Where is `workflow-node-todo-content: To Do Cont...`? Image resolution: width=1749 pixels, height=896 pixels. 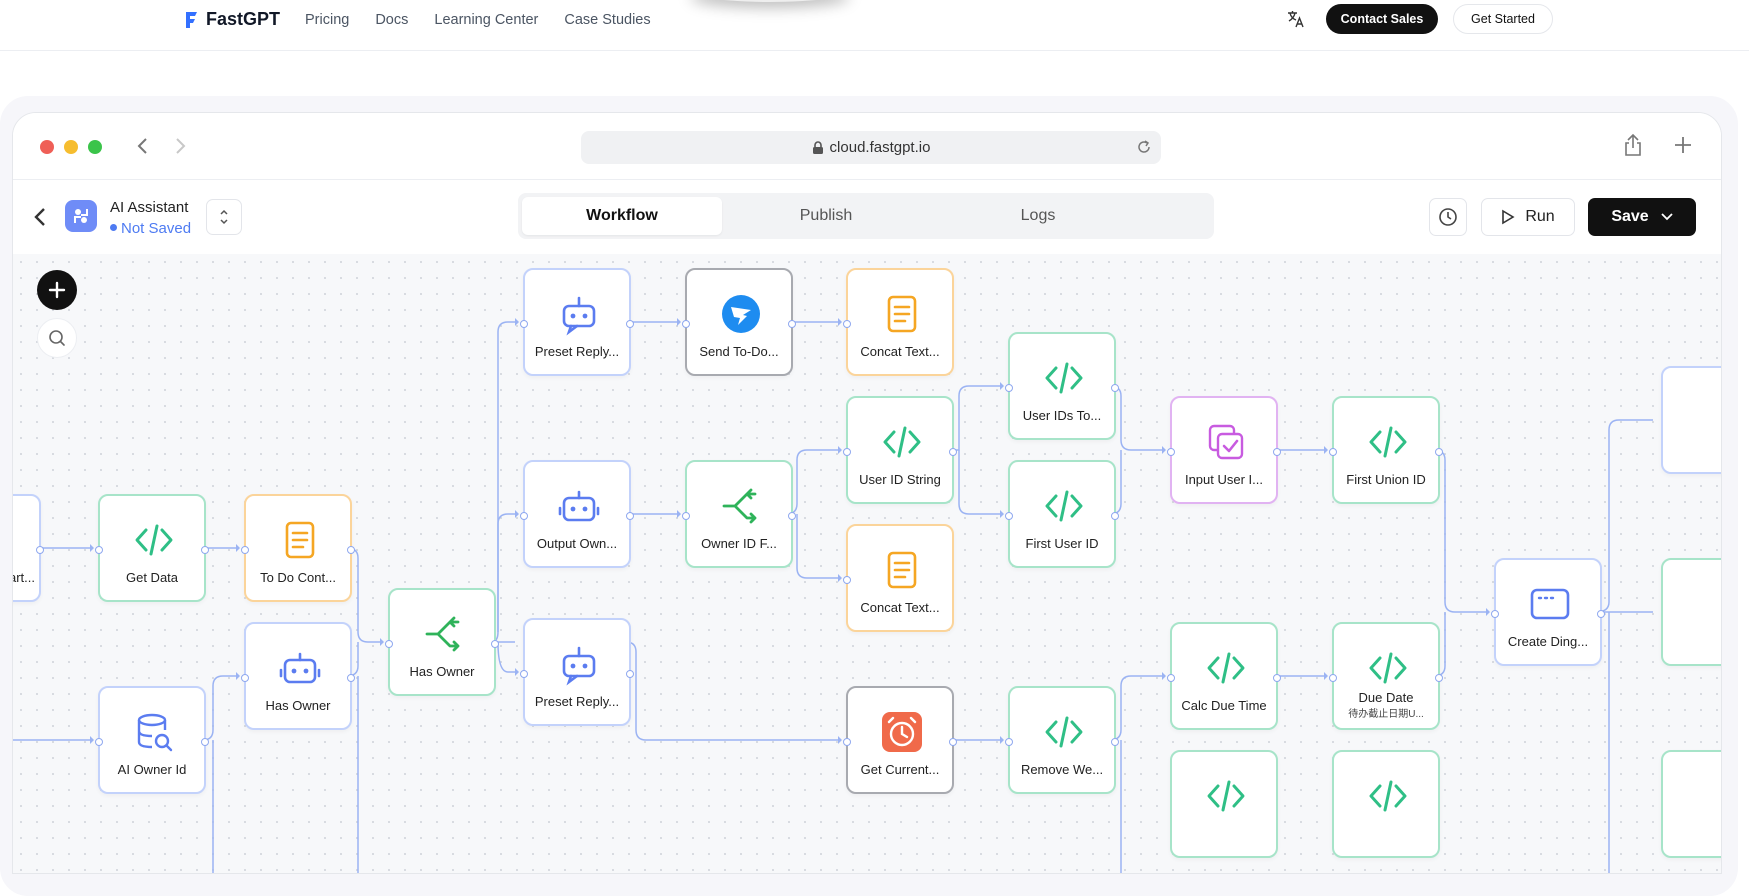
workflow-node-todo-content: To Do Cont... is located at coordinates (298, 548).